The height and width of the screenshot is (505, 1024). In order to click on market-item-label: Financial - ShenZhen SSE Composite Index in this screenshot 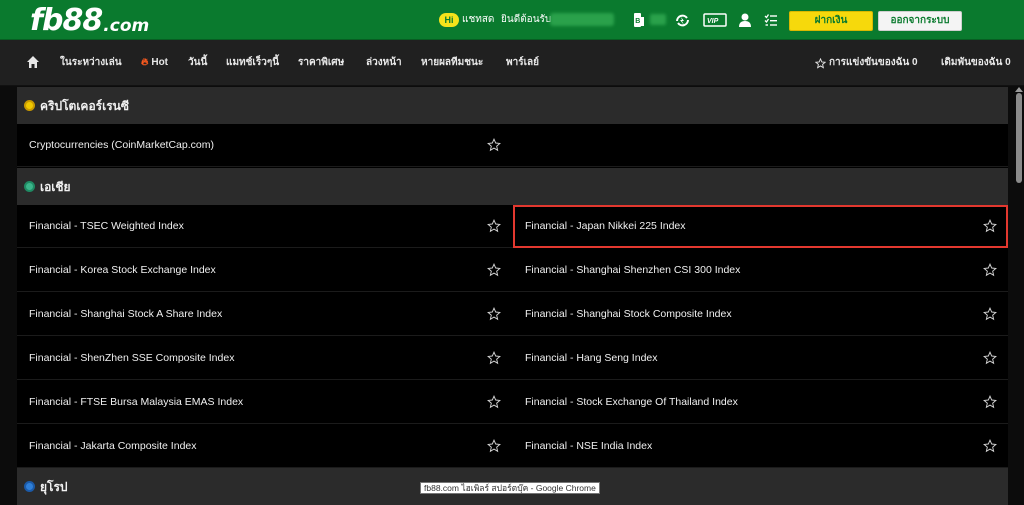, I will do `click(132, 358)`.